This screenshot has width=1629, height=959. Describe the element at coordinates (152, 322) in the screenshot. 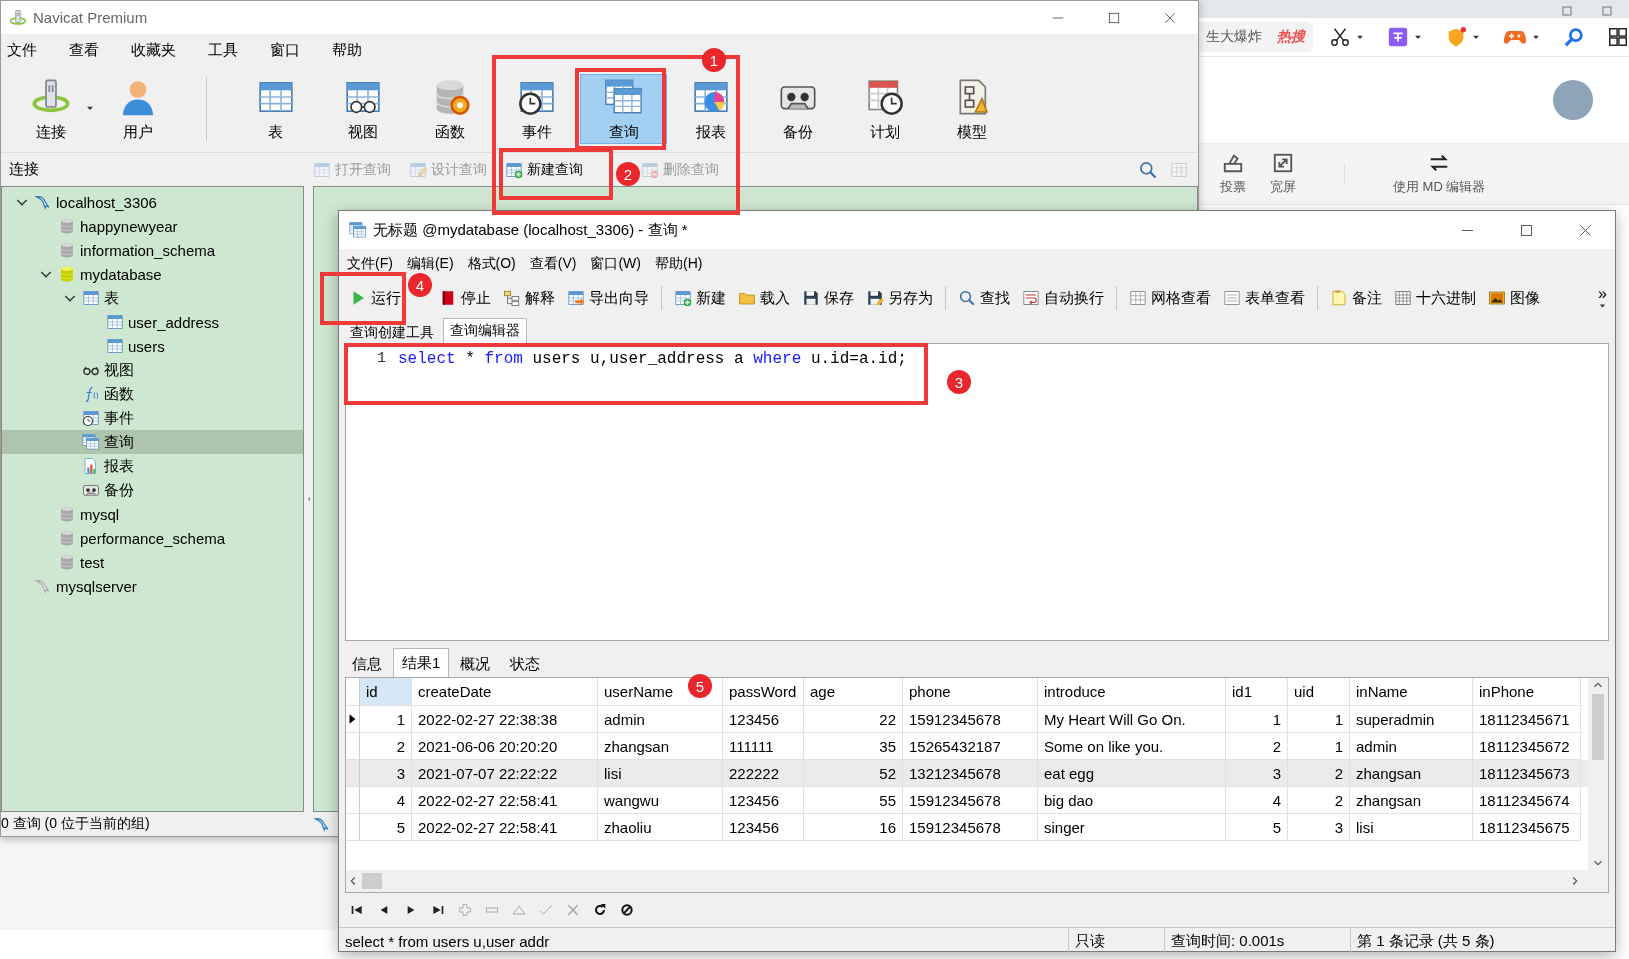

I see `tree-item: user_address` at that location.